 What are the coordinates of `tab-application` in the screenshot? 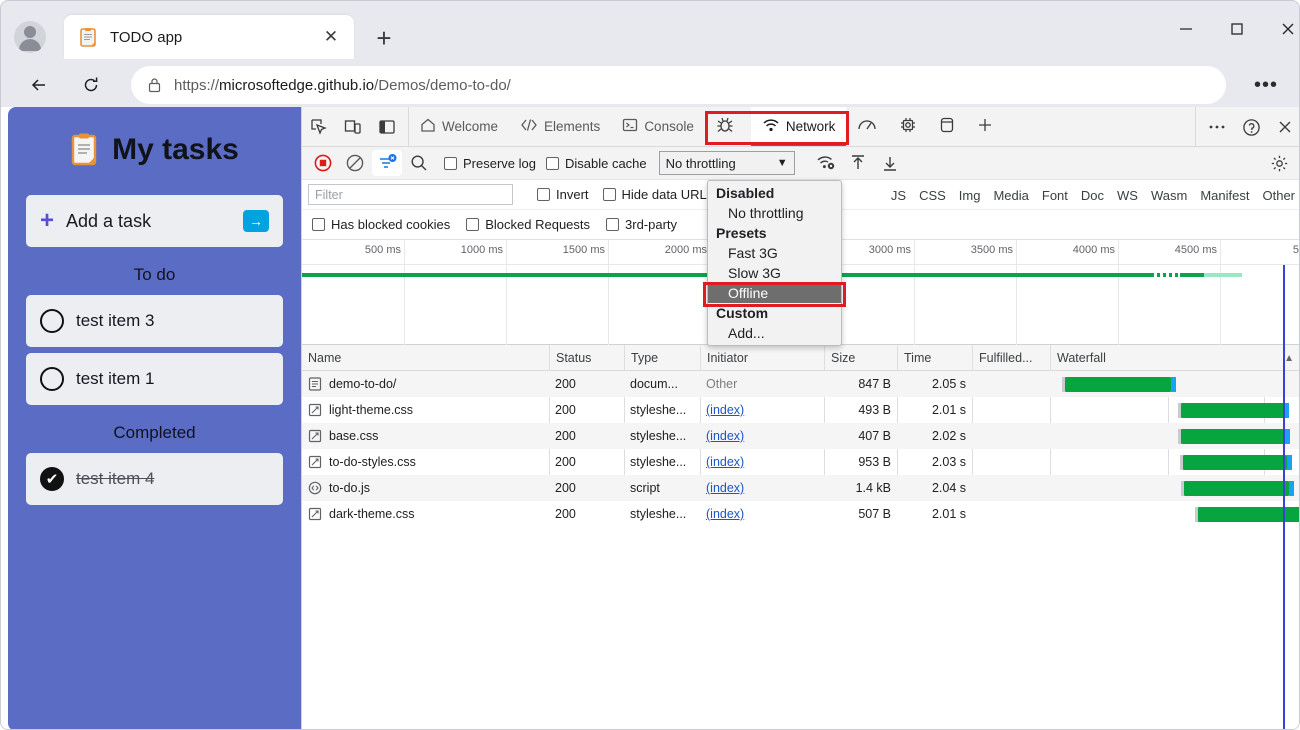 It's located at (947, 126).